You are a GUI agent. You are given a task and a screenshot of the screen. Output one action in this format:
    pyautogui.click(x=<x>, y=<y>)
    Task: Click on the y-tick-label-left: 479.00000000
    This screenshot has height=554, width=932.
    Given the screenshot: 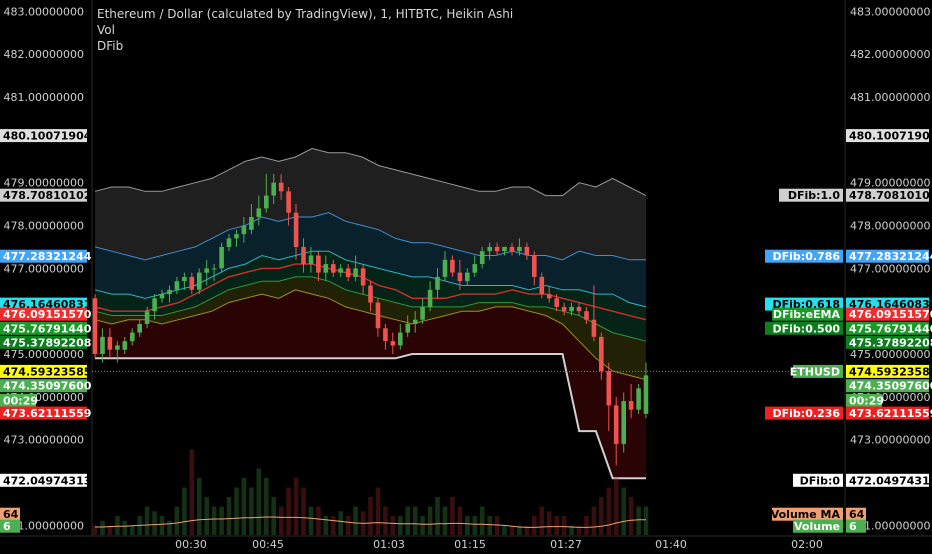 What is the action you would take?
    pyautogui.click(x=44, y=183)
    